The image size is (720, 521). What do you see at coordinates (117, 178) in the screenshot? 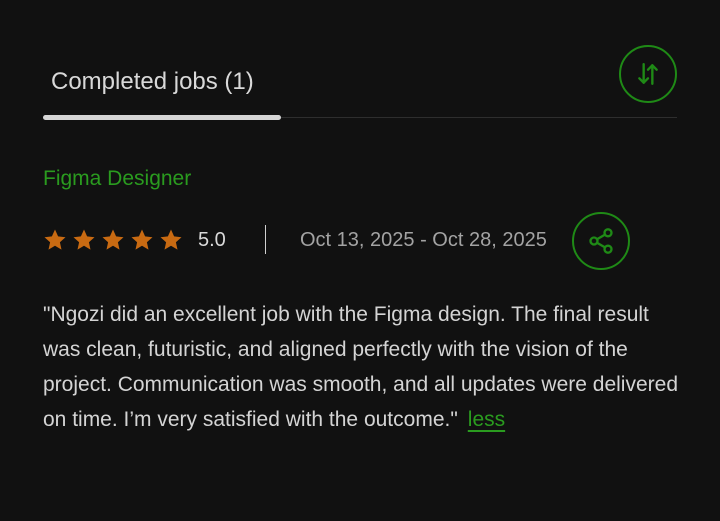
I see `job-title: Figma Designer` at bounding box center [117, 178].